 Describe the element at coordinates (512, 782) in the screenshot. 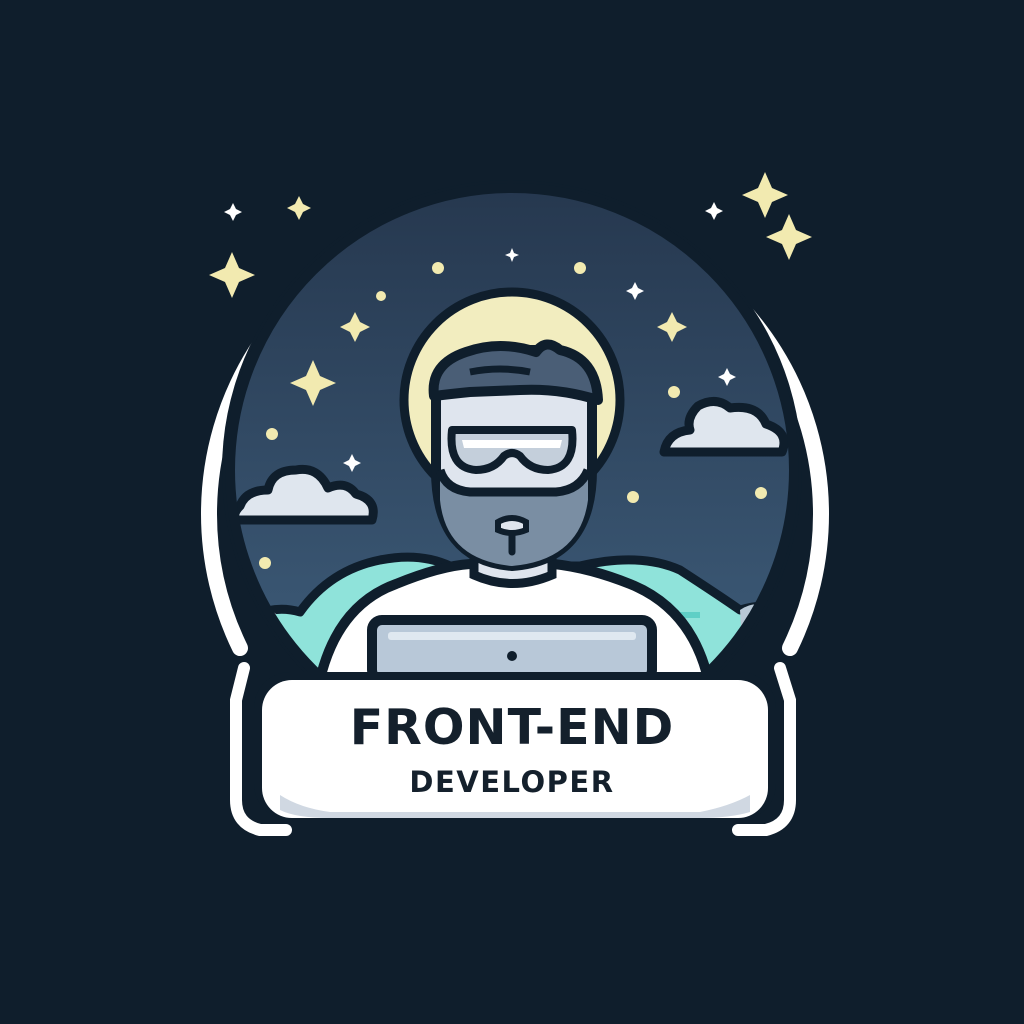

I see `badge-subtitle: DEVELOPER` at that location.